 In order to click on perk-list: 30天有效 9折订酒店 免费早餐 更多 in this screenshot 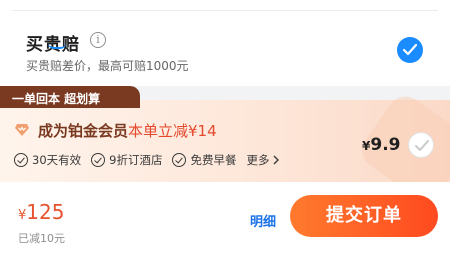, I will do `click(147, 160)`.